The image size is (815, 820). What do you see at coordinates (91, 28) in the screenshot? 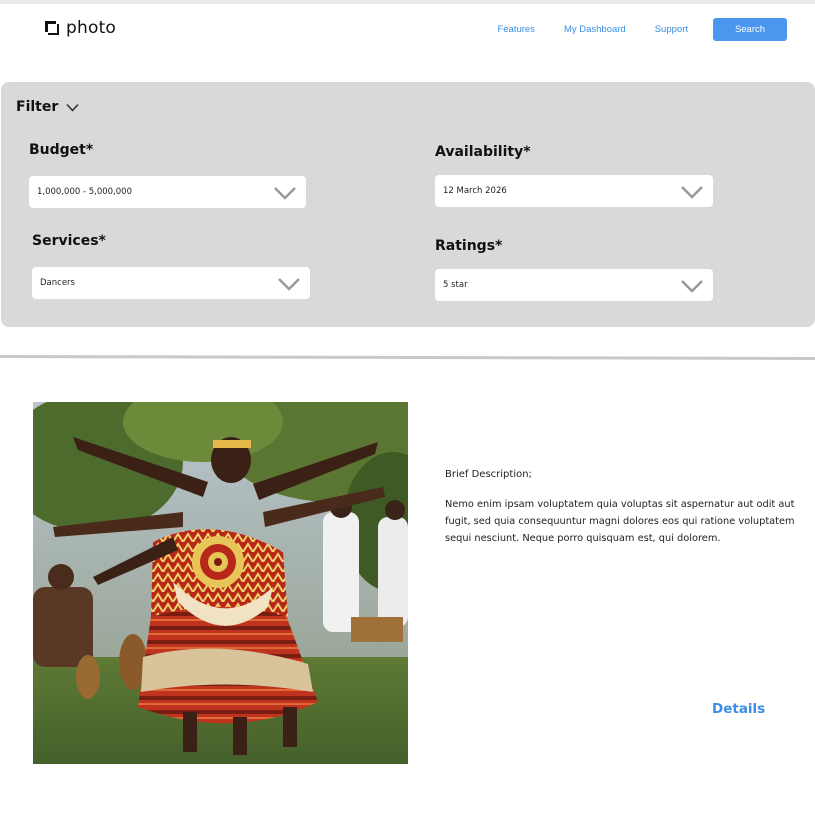
I see `logo-text: photo` at bounding box center [91, 28].